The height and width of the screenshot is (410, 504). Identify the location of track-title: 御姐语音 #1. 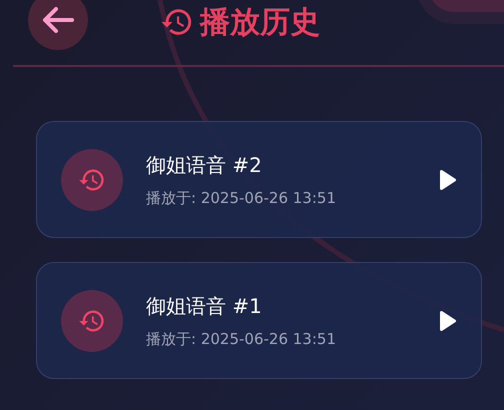
(204, 306).